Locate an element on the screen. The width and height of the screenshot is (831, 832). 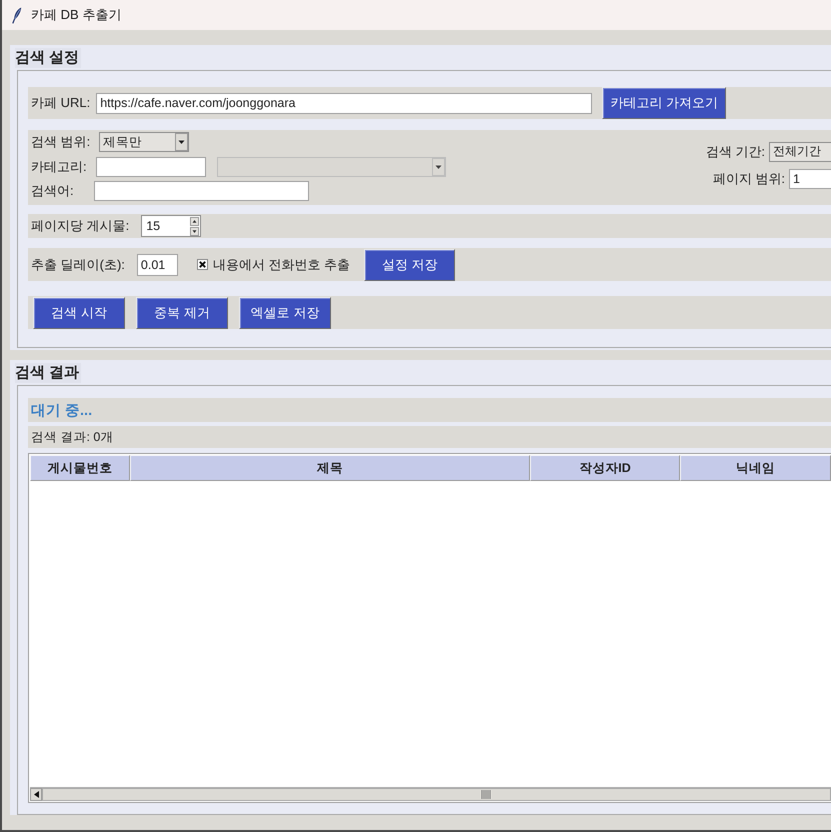
scroll-left-button is located at coordinates (36, 794).